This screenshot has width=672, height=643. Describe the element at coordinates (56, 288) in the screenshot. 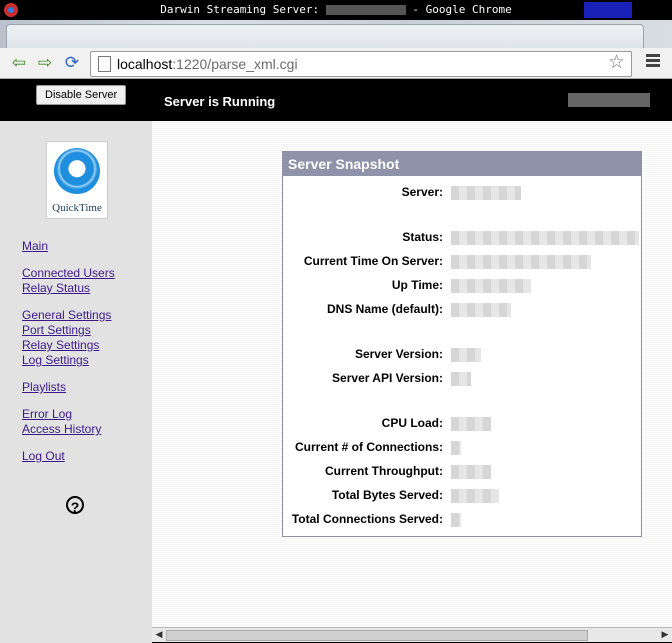

I see `sidebar-link-relay-status: Relay Status` at that location.